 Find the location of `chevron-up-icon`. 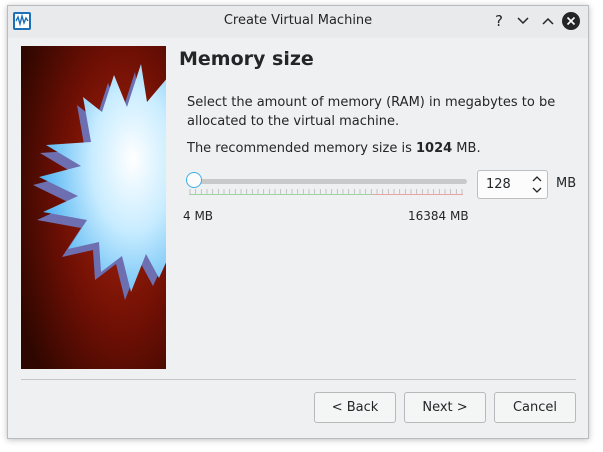

chevron-up-icon is located at coordinates (548, 21).